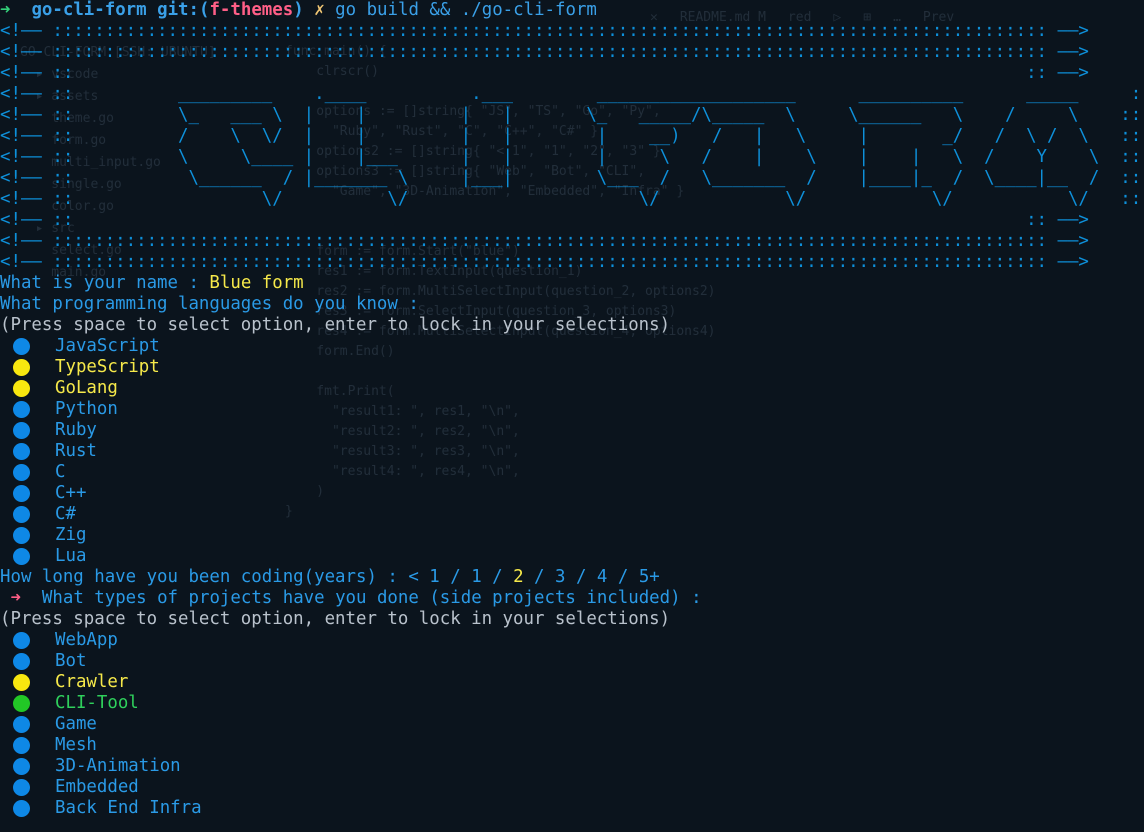 The width and height of the screenshot is (1144, 832). Describe the element at coordinates (97, 787) in the screenshot. I see `option-label: Embedded` at that location.